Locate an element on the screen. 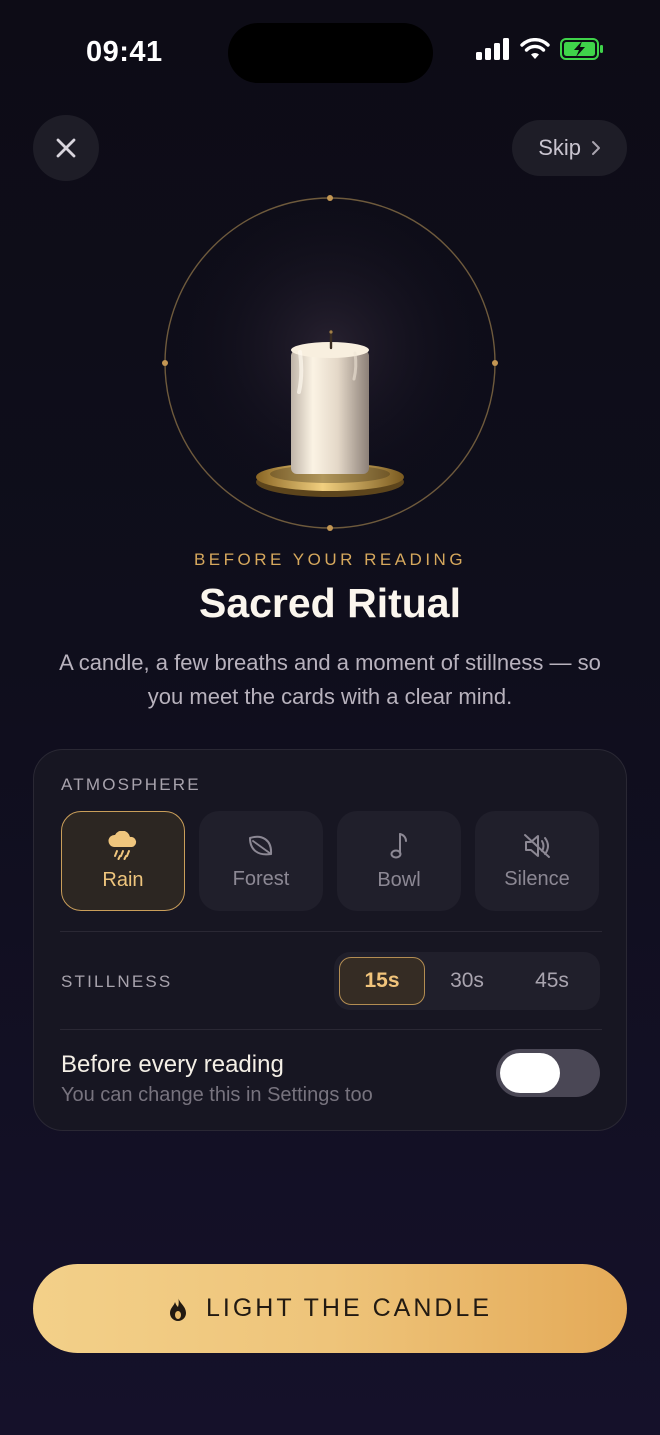 This screenshot has height=1435, width=660. duration-option-15s: 15s is located at coordinates (382, 981).